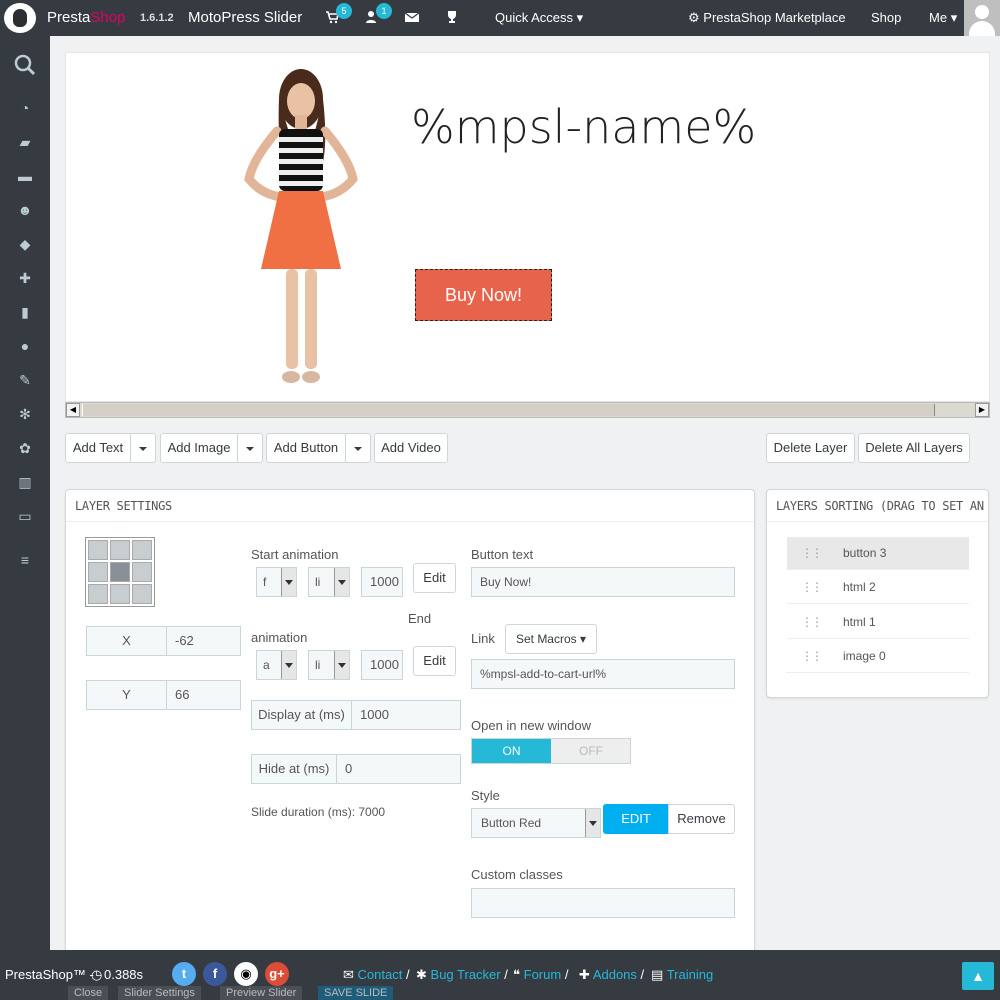  I want to click on bug-tracker-link: ✱ Bug Tracker /, so click(462, 975).